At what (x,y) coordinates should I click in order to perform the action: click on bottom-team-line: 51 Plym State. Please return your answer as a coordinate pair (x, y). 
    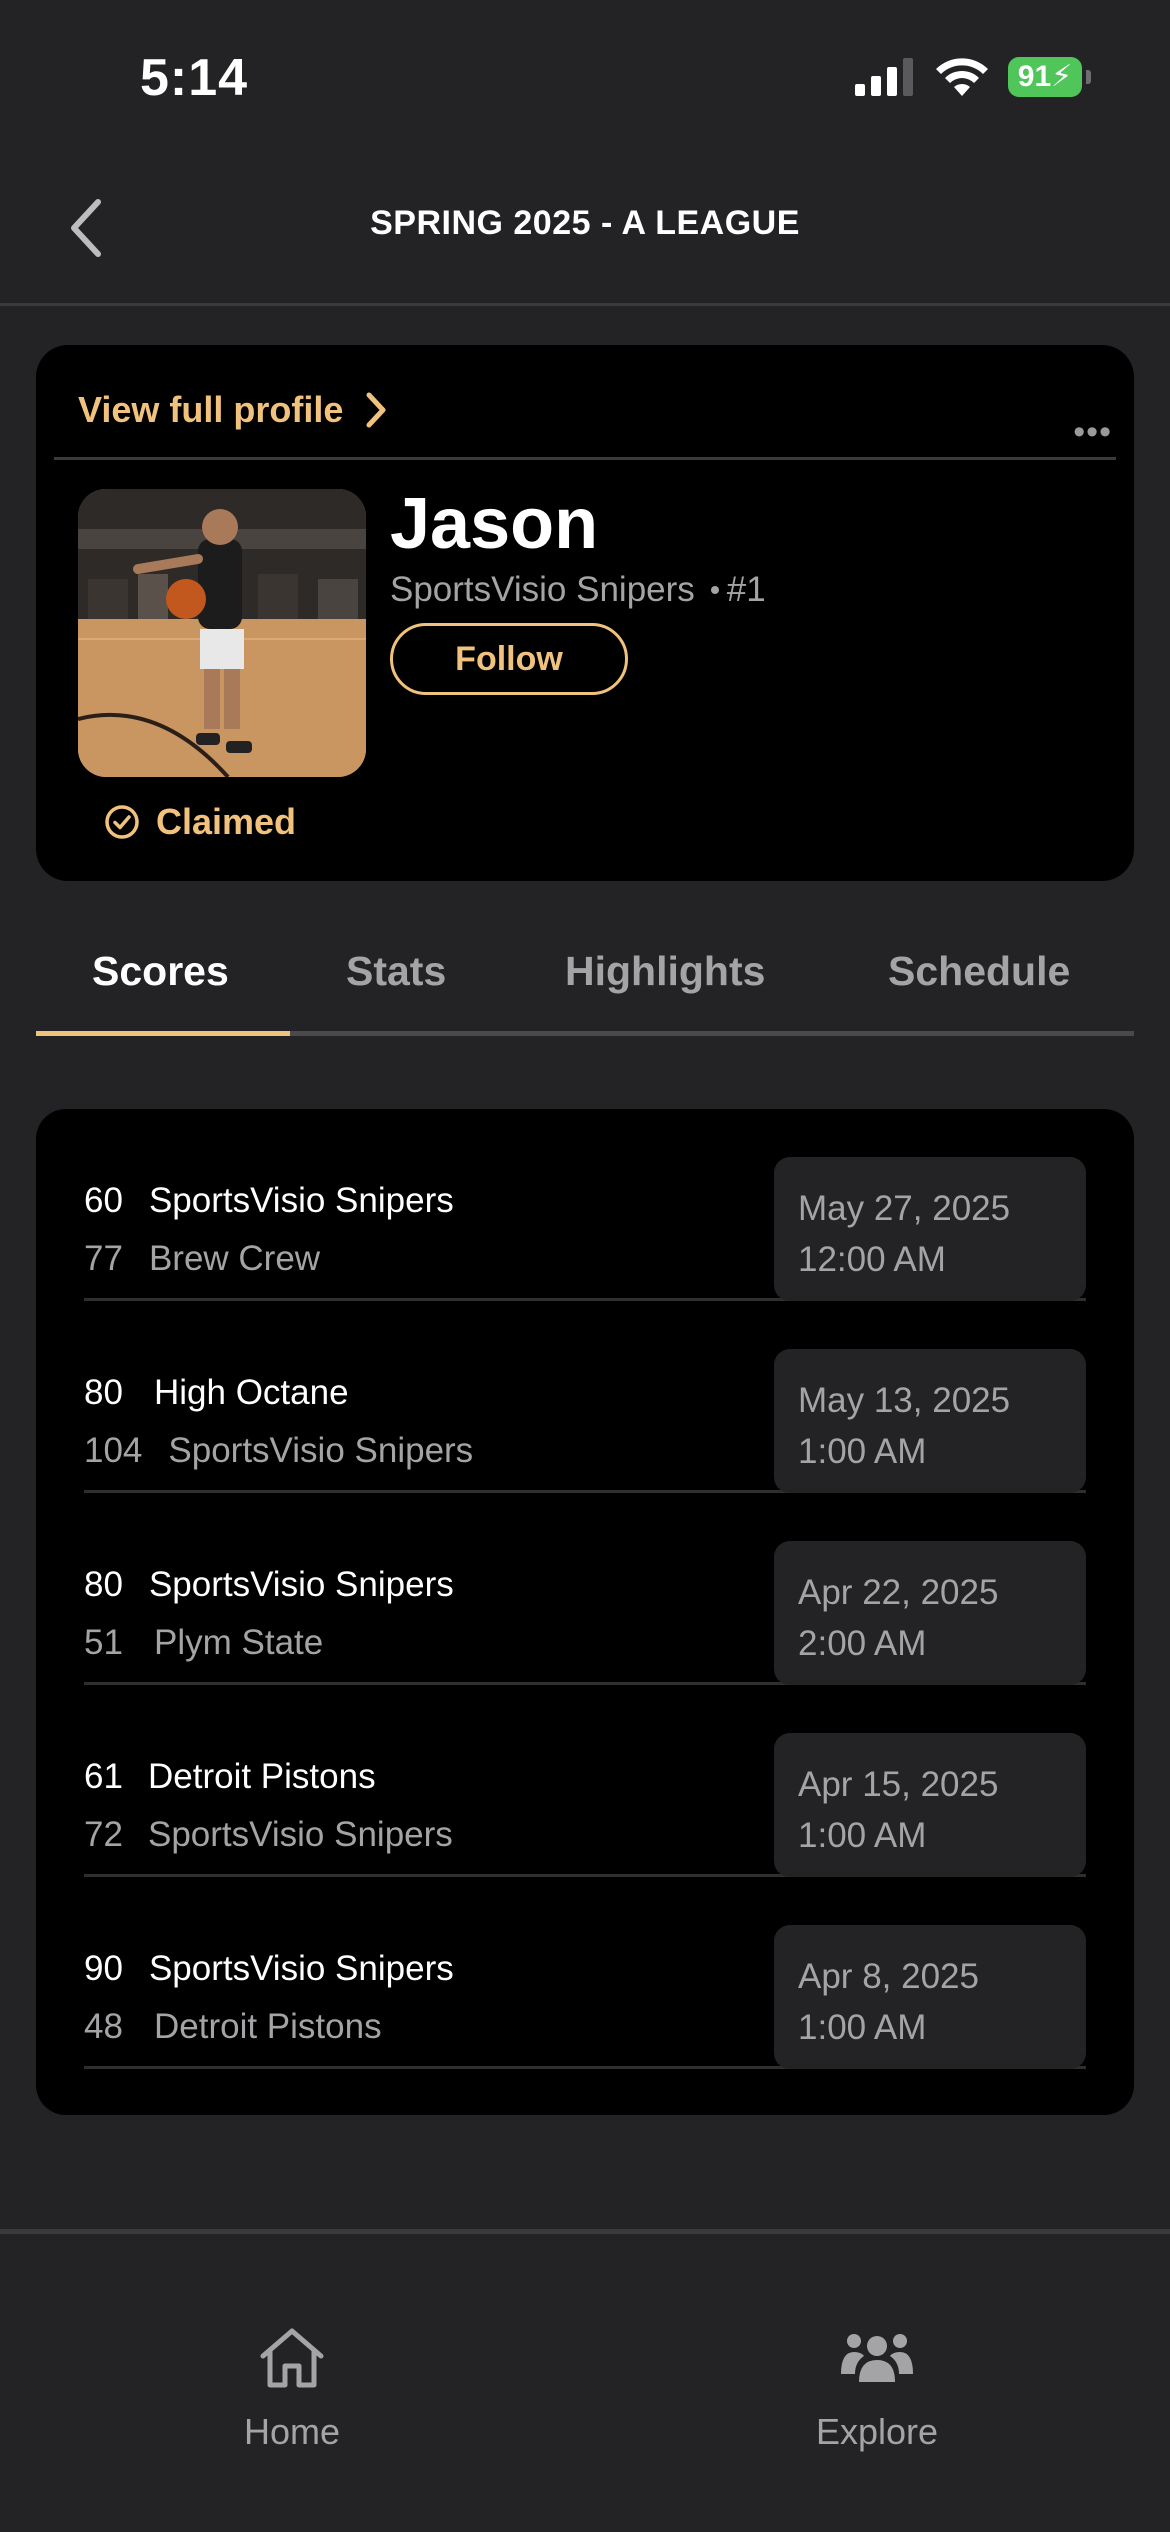
    Looking at the image, I should click on (203, 1643).